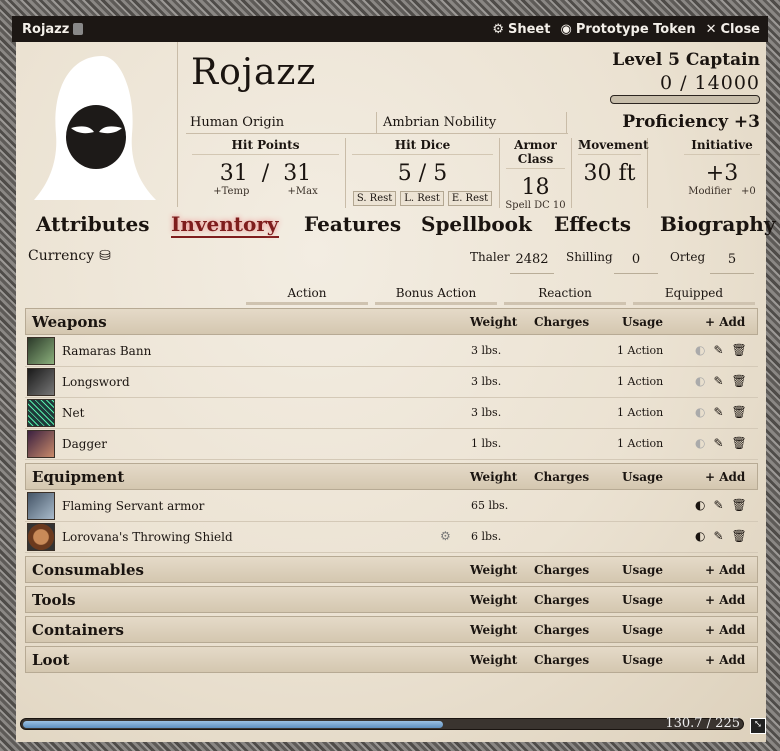 This screenshot has height=751, width=780. I want to click on item-name: Lorovana's Throwing Shield, so click(147, 537).